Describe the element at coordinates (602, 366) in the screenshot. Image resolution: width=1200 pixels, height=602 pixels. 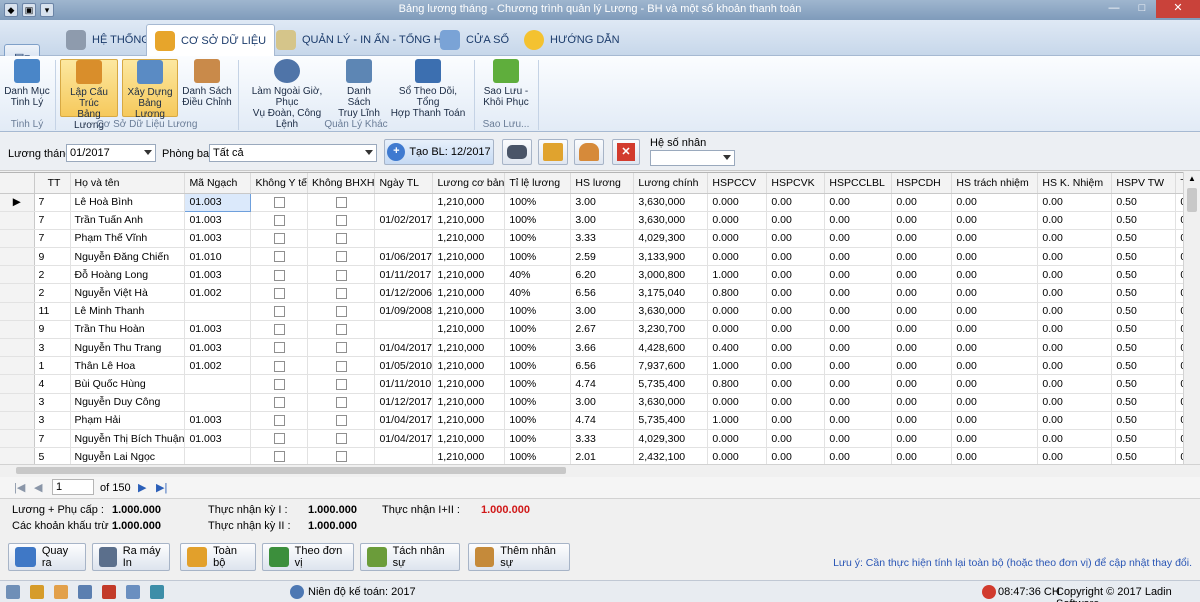
I see `table-cell: 6.56` at that location.